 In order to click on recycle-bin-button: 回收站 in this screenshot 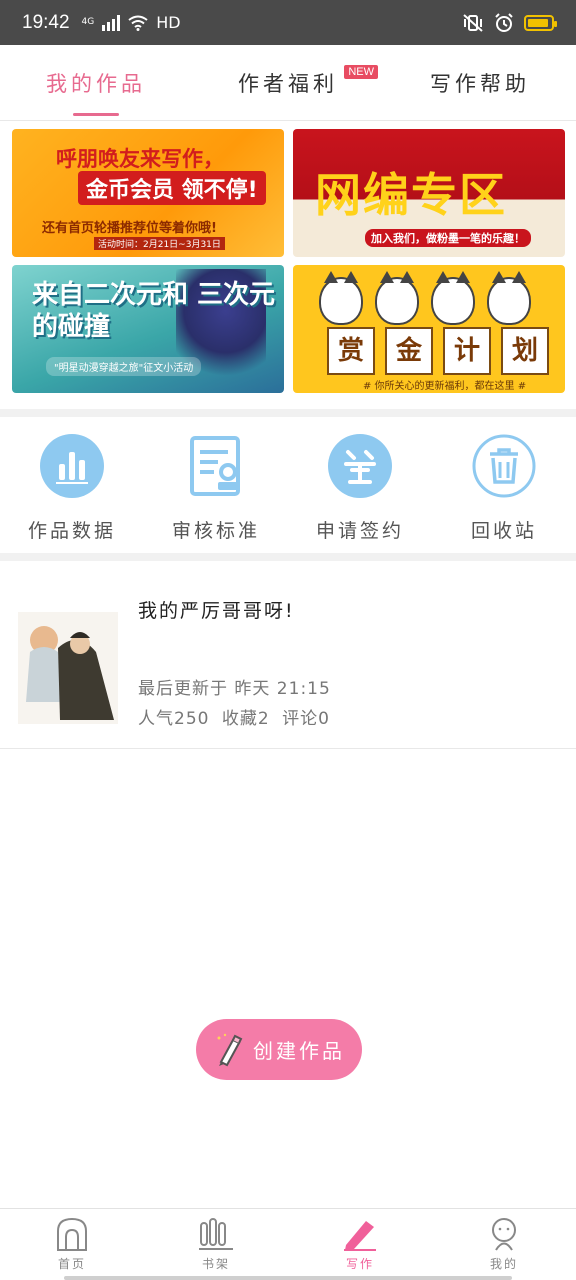, I will do `click(504, 485)`.